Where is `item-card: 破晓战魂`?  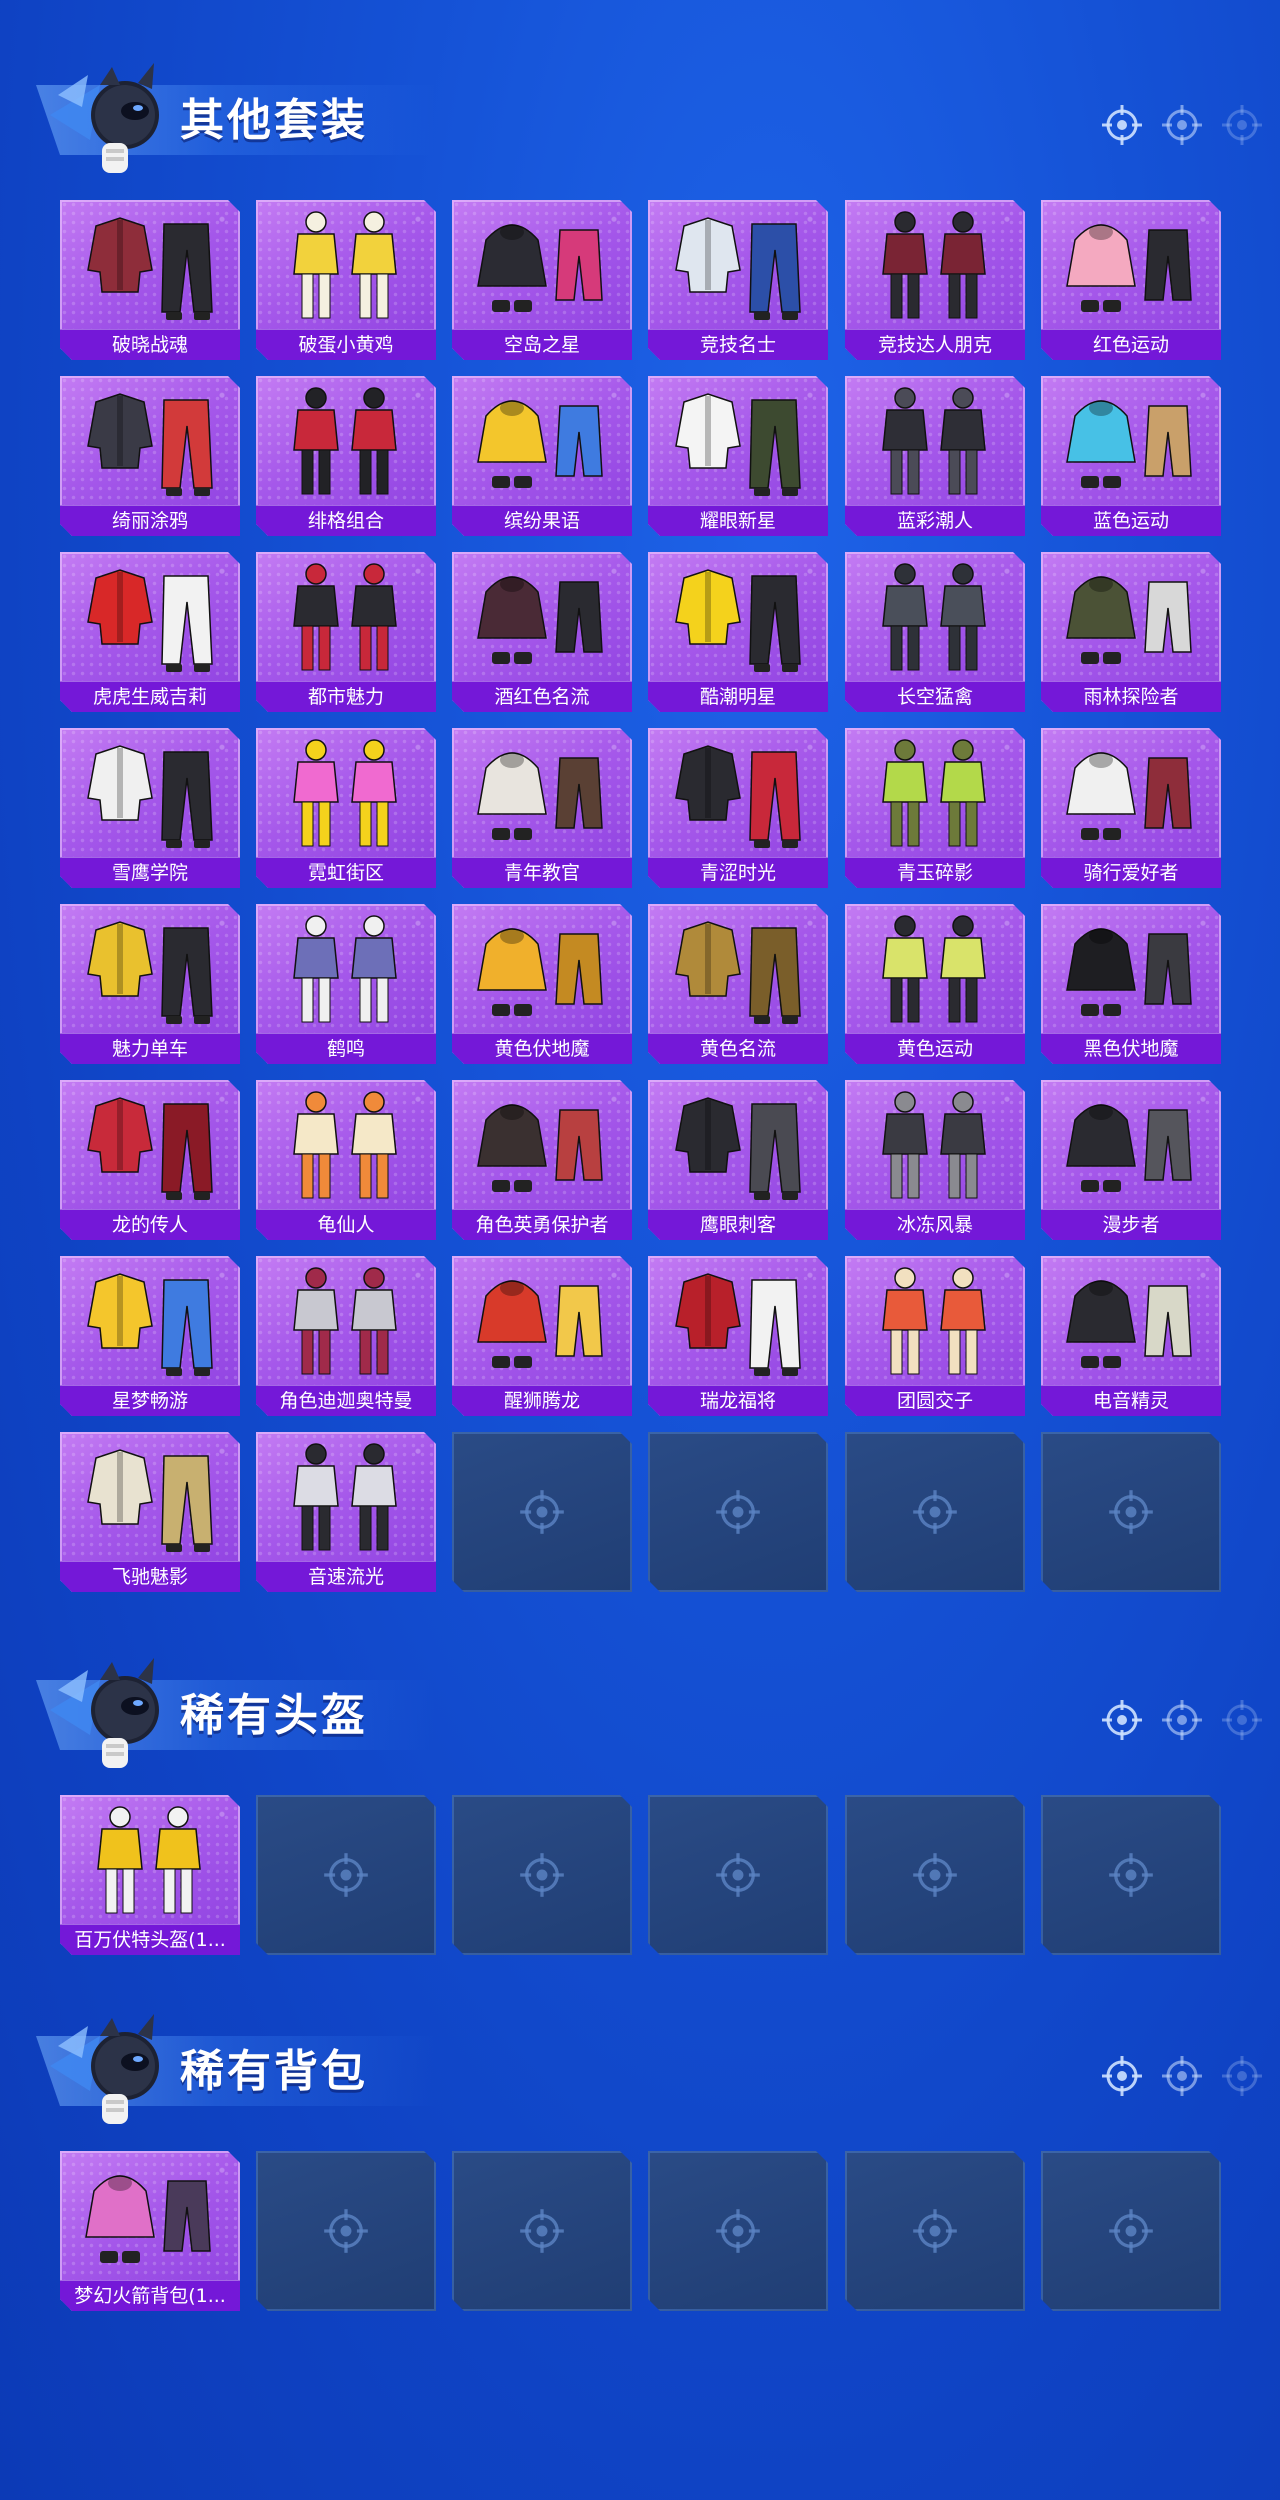
item-card: 破晓战魂 is located at coordinates (150, 280).